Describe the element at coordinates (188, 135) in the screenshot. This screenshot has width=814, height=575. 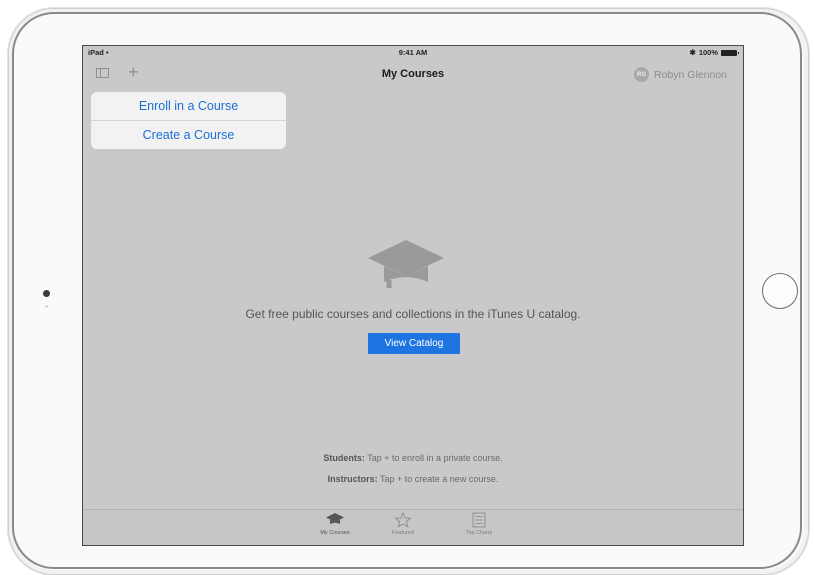
I see `create-course-menu-item: Create a Course` at that location.